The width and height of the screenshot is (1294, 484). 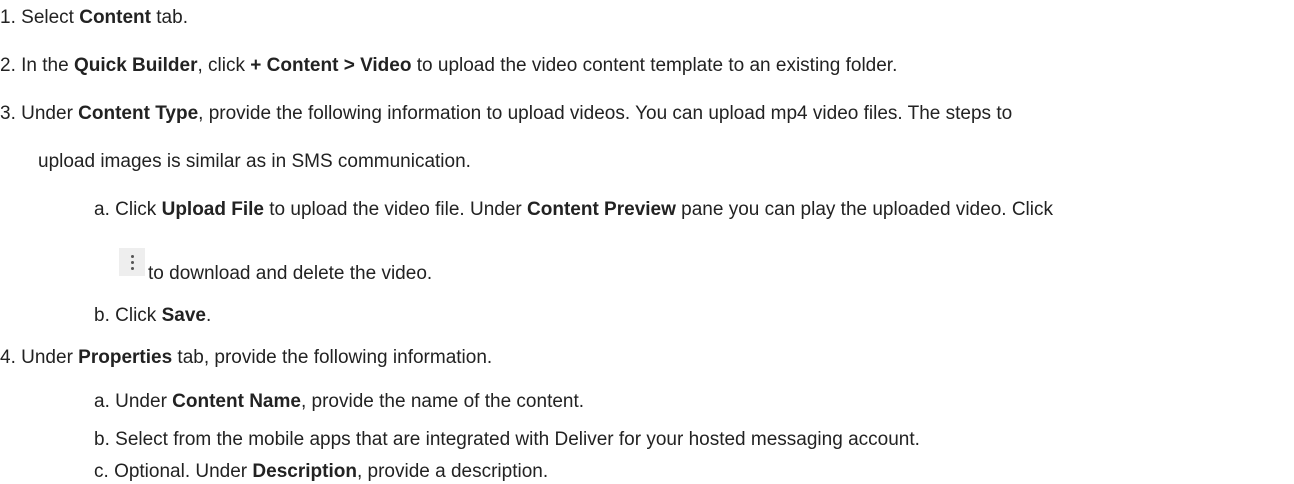 What do you see at coordinates (101, 471) in the screenshot?
I see `substep-letter: c.` at bounding box center [101, 471].